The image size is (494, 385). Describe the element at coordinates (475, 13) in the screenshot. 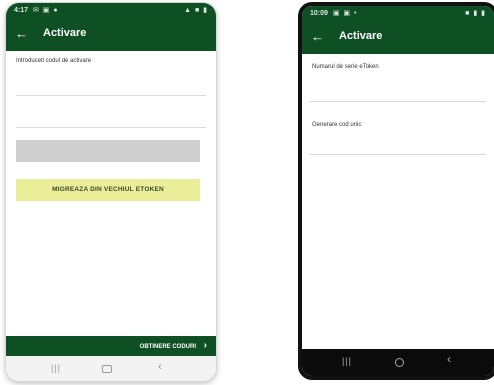

I see `signal-battery-icons: ■ ▮ ▮` at that location.